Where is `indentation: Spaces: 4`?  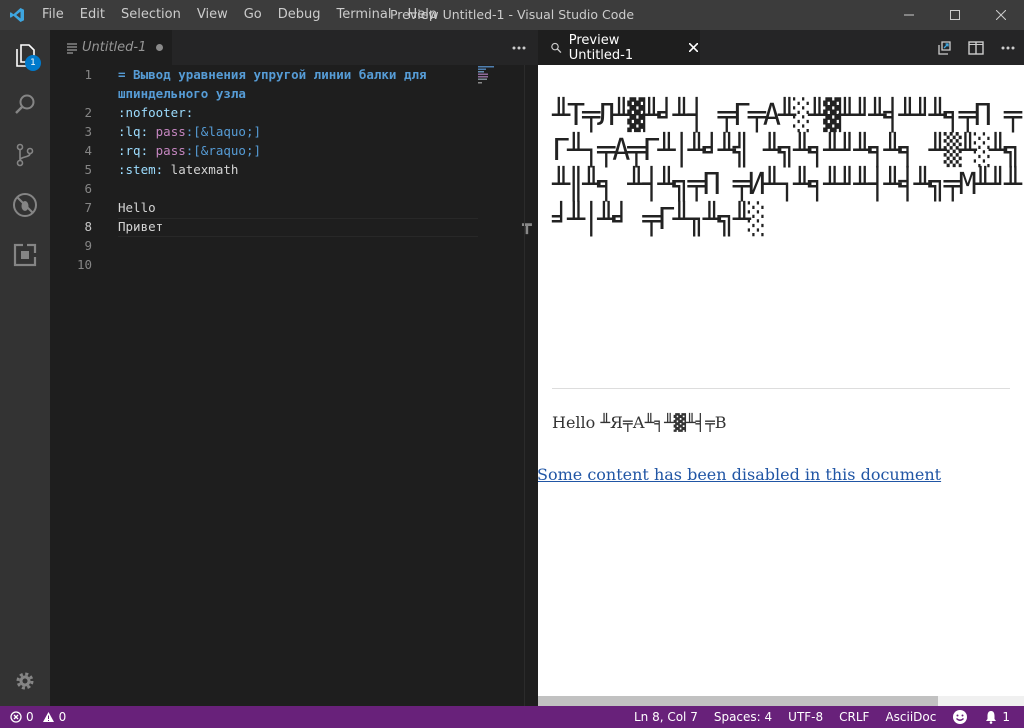
indentation: Spaces: 4 is located at coordinates (743, 717).